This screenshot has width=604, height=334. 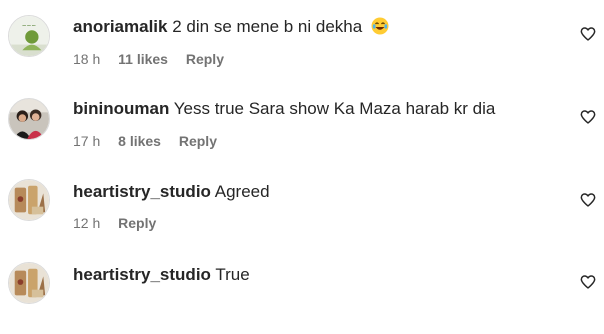 What do you see at coordinates (87, 223) in the screenshot?
I see `comment-timestamp: 12 h` at bounding box center [87, 223].